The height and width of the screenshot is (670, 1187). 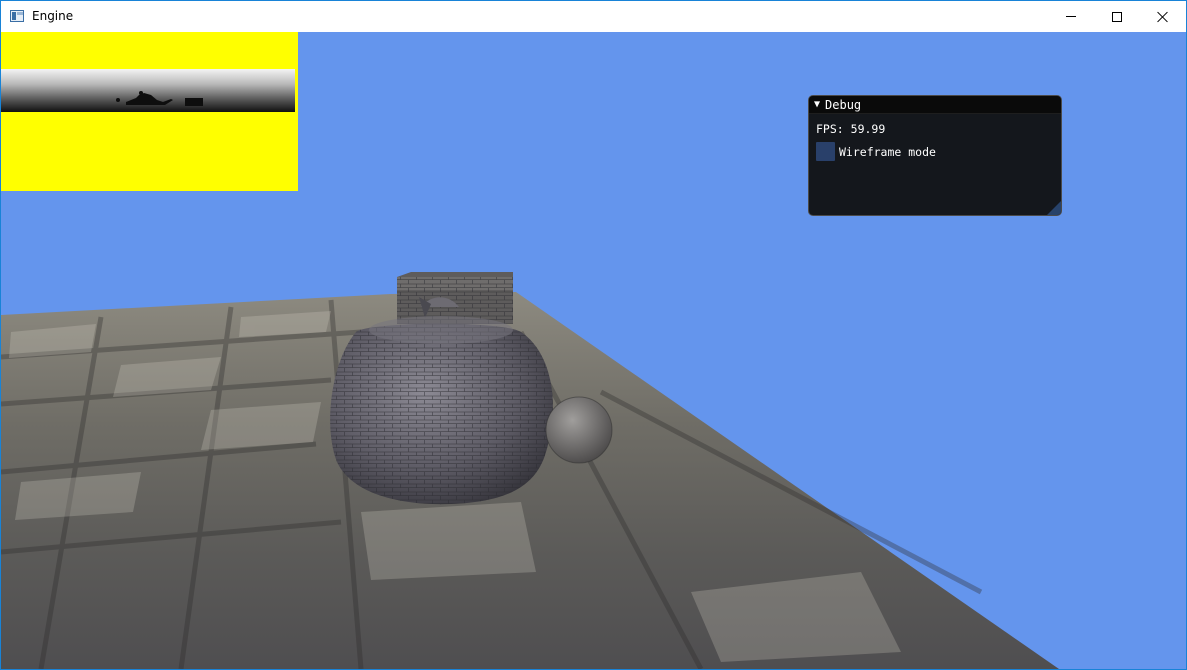 I want to click on fps-label: FPS:, so click(x=830, y=129).